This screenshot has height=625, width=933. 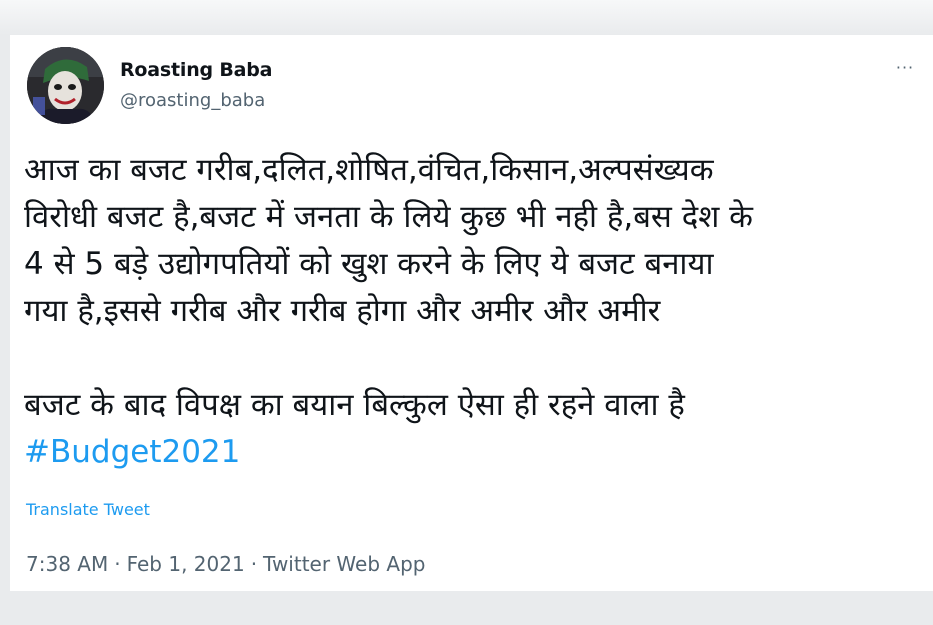 I want to click on translate-tweet-link: Translate Tweet, so click(x=88, y=509).